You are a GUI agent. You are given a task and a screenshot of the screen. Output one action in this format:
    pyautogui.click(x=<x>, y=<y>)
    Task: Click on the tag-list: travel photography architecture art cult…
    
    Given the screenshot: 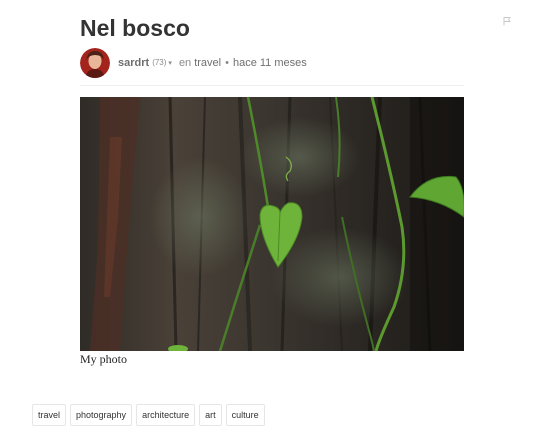 What is the action you would take?
    pyautogui.click(x=148, y=415)
    